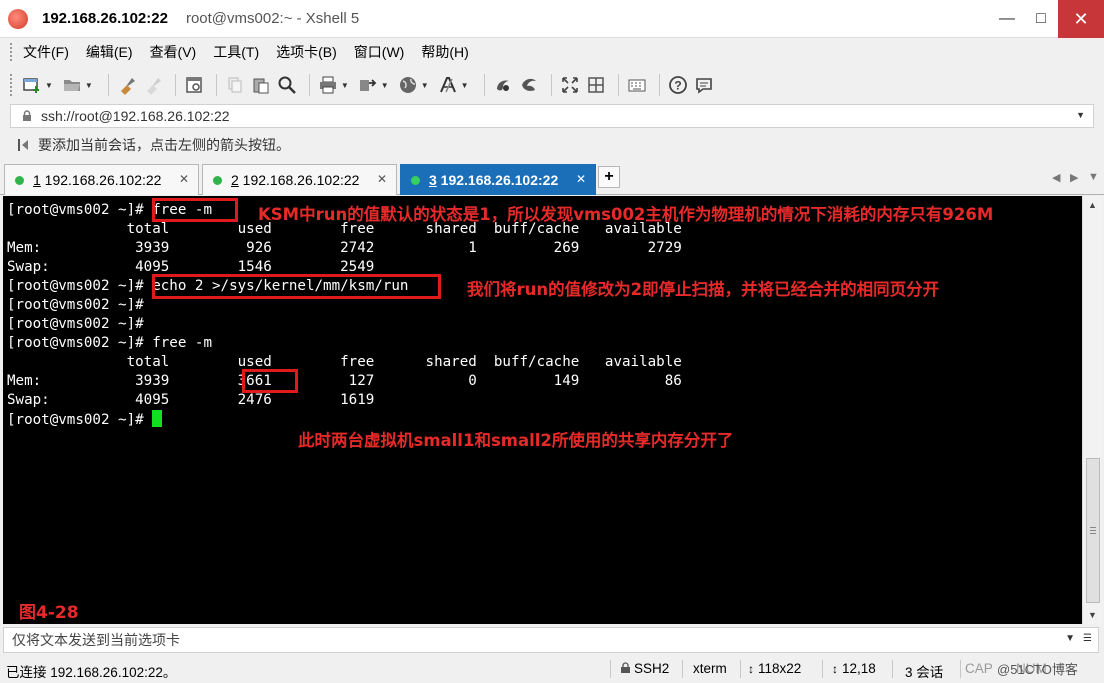 This screenshot has height=683, width=1104. Describe the element at coordinates (344, 381) in the screenshot. I see `terminal-line: Mem: 3939 3661 127 0 149 86` at that location.